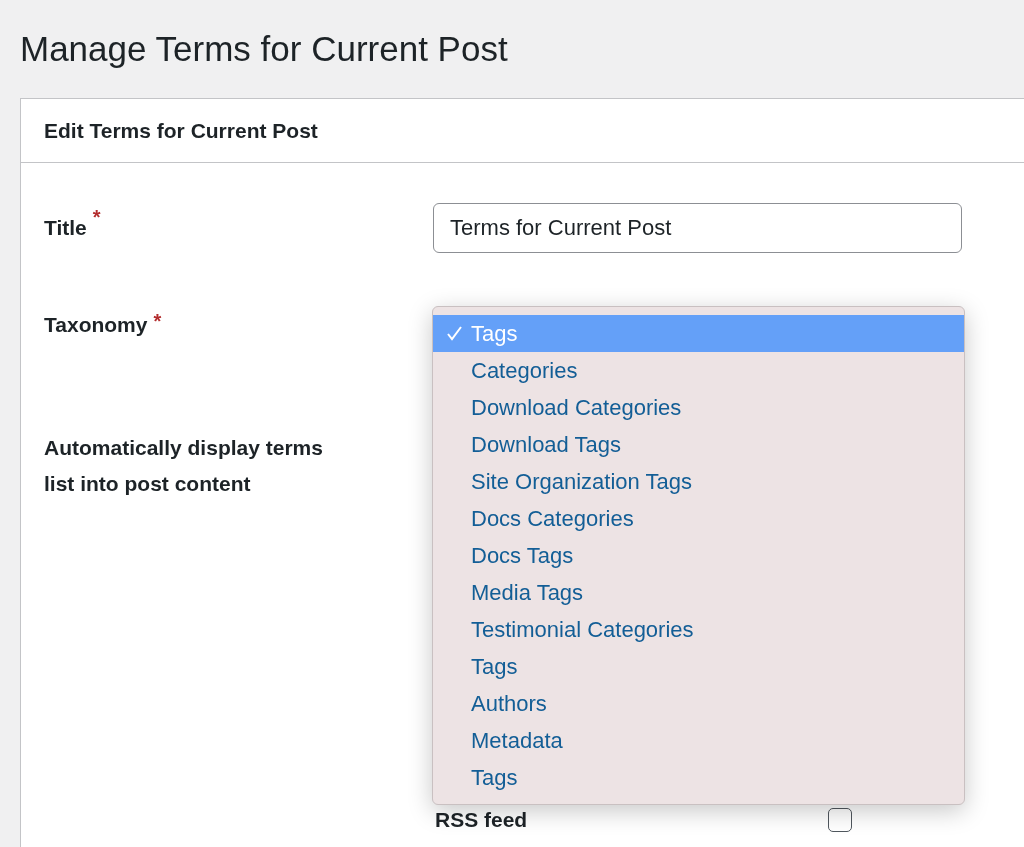  Describe the element at coordinates (697, 228) in the screenshot. I see `title-field: Terms for Current Post` at that location.